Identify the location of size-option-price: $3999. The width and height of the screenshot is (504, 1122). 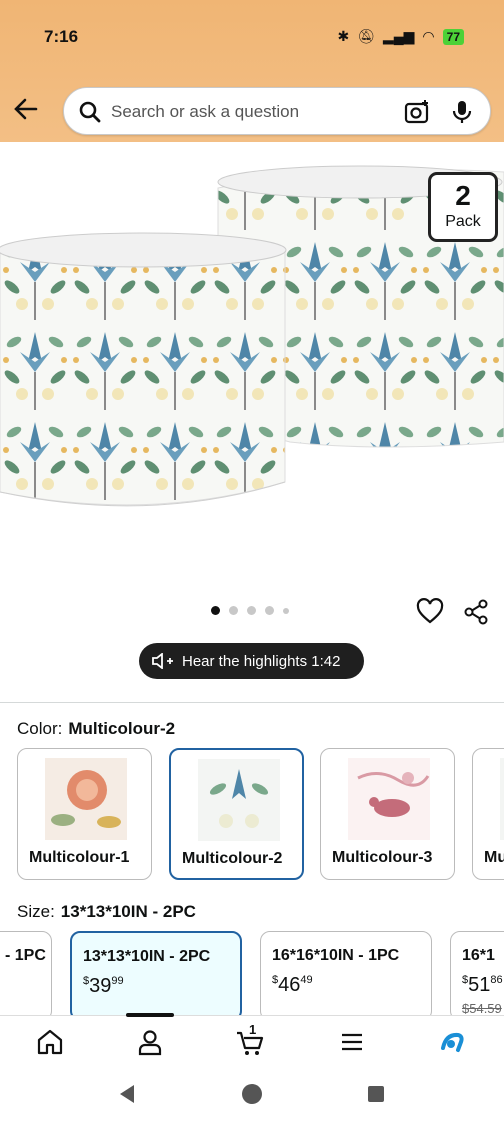
(103, 986).